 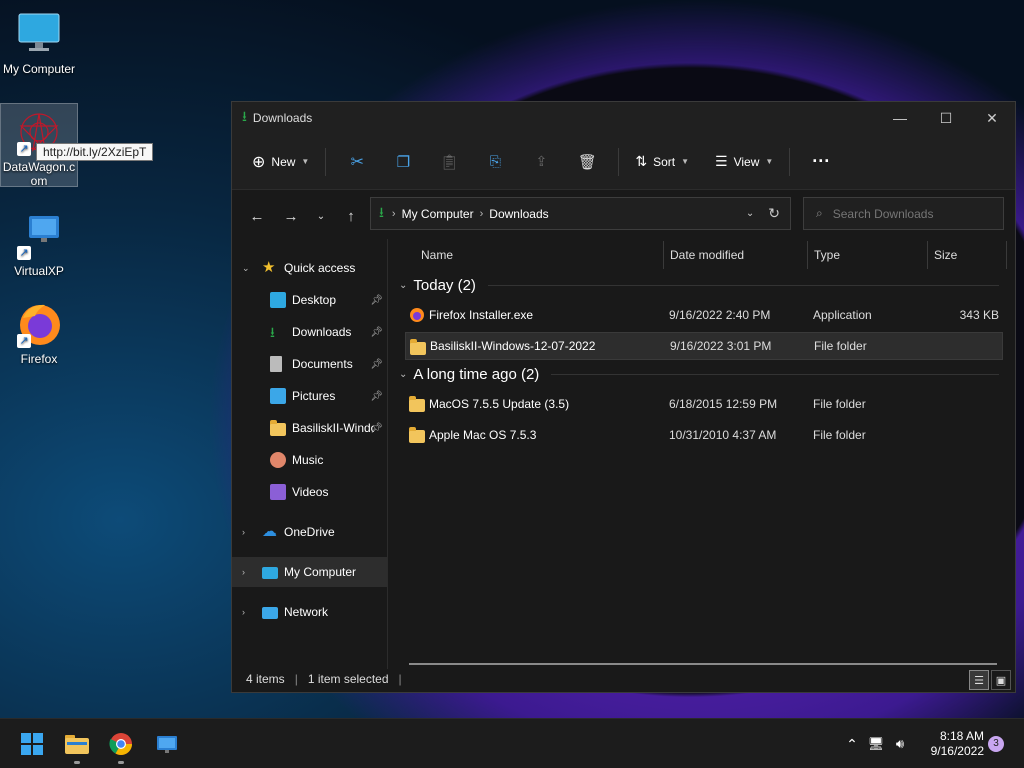 I want to click on sidebar-item-documents: Documents 📌︎, so click(x=309, y=364).